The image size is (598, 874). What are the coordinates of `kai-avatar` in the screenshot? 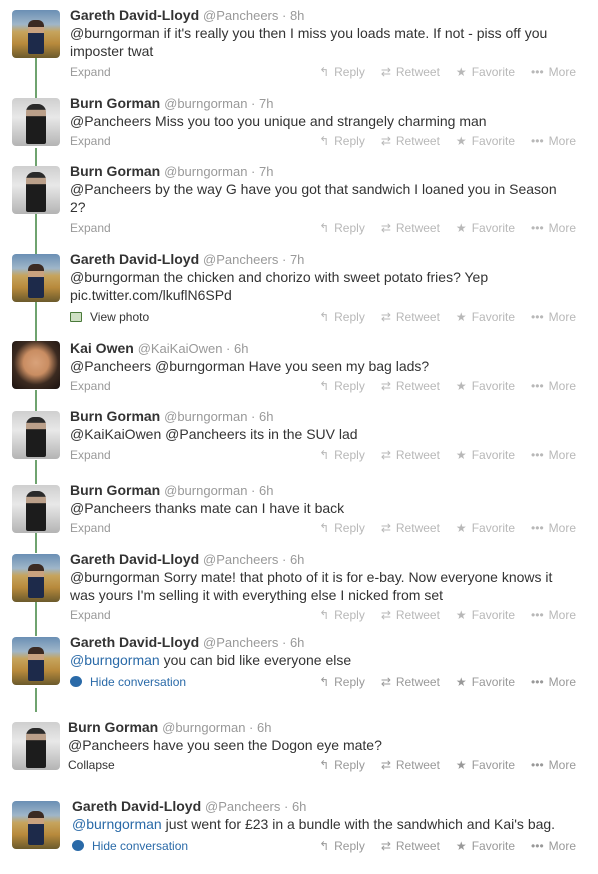 It's located at (36, 365).